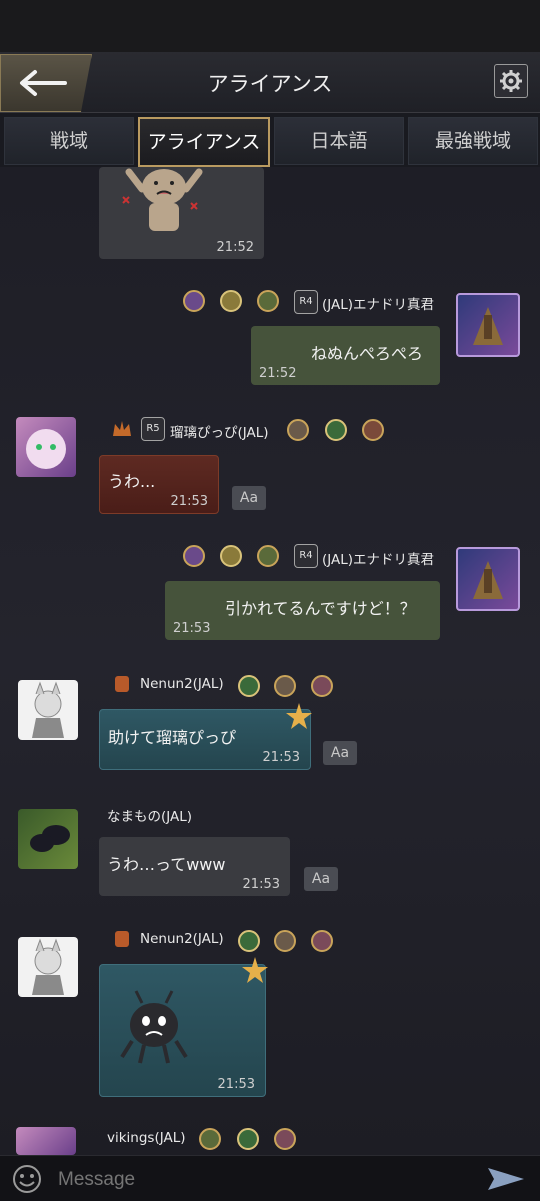 The width and height of the screenshot is (540, 1201). Describe the element at coordinates (219, 431) in the screenshot. I see `sender-name: 瑠璃ぴっぴ(JAL)` at that location.